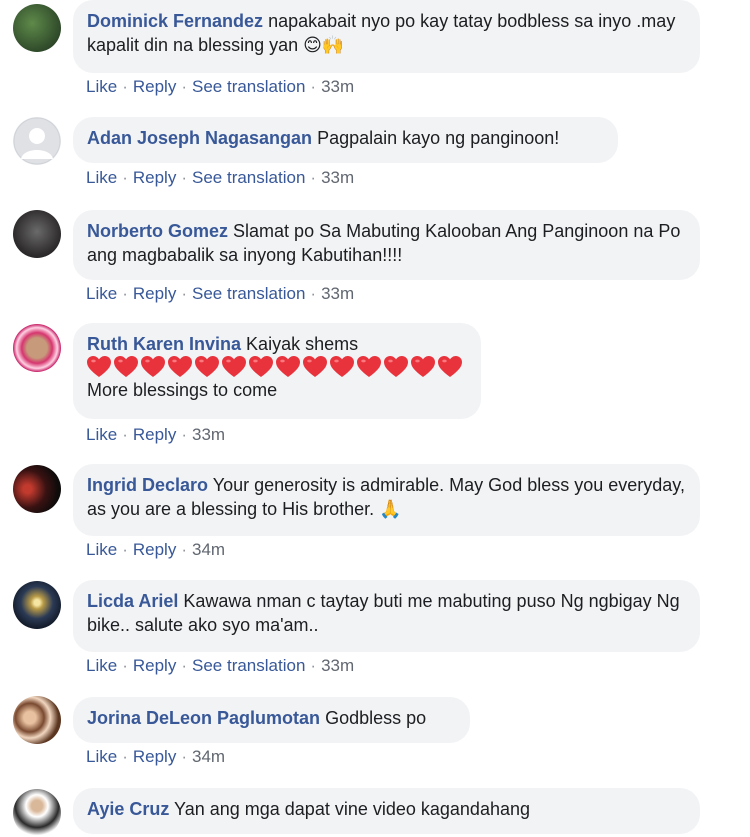  Describe the element at coordinates (132, 601) in the screenshot. I see `comment-author: Licda Ariel` at that location.